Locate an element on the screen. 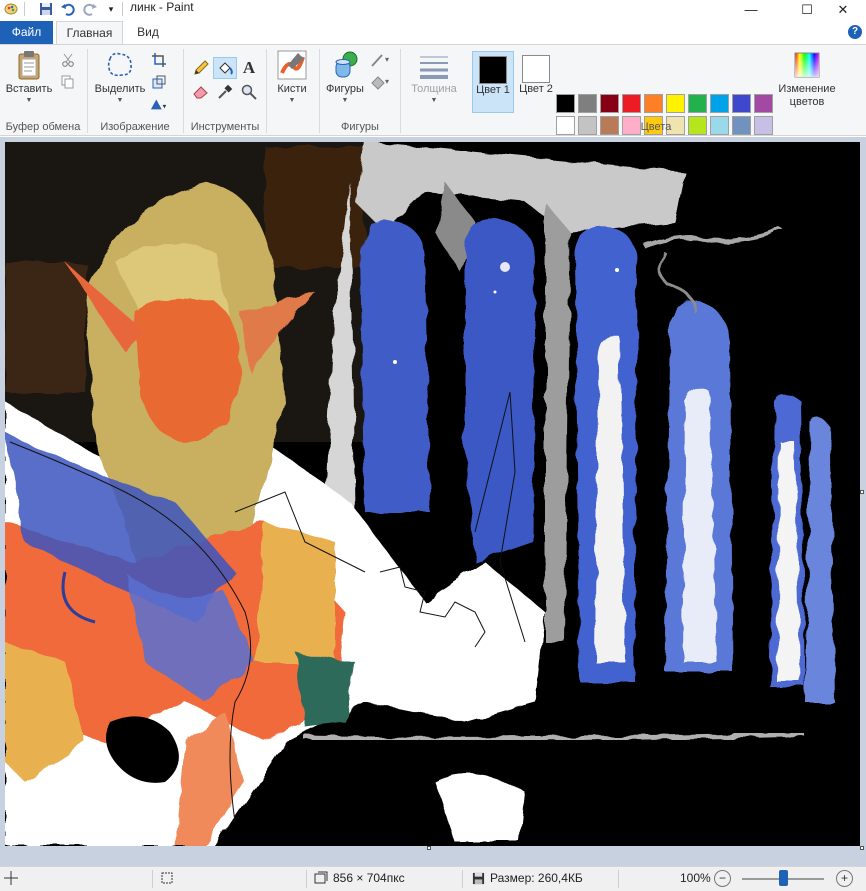 This screenshot has height=891, width=866. file-size-text: Размер: 260,4КБ is located at coordinates (536, 878).